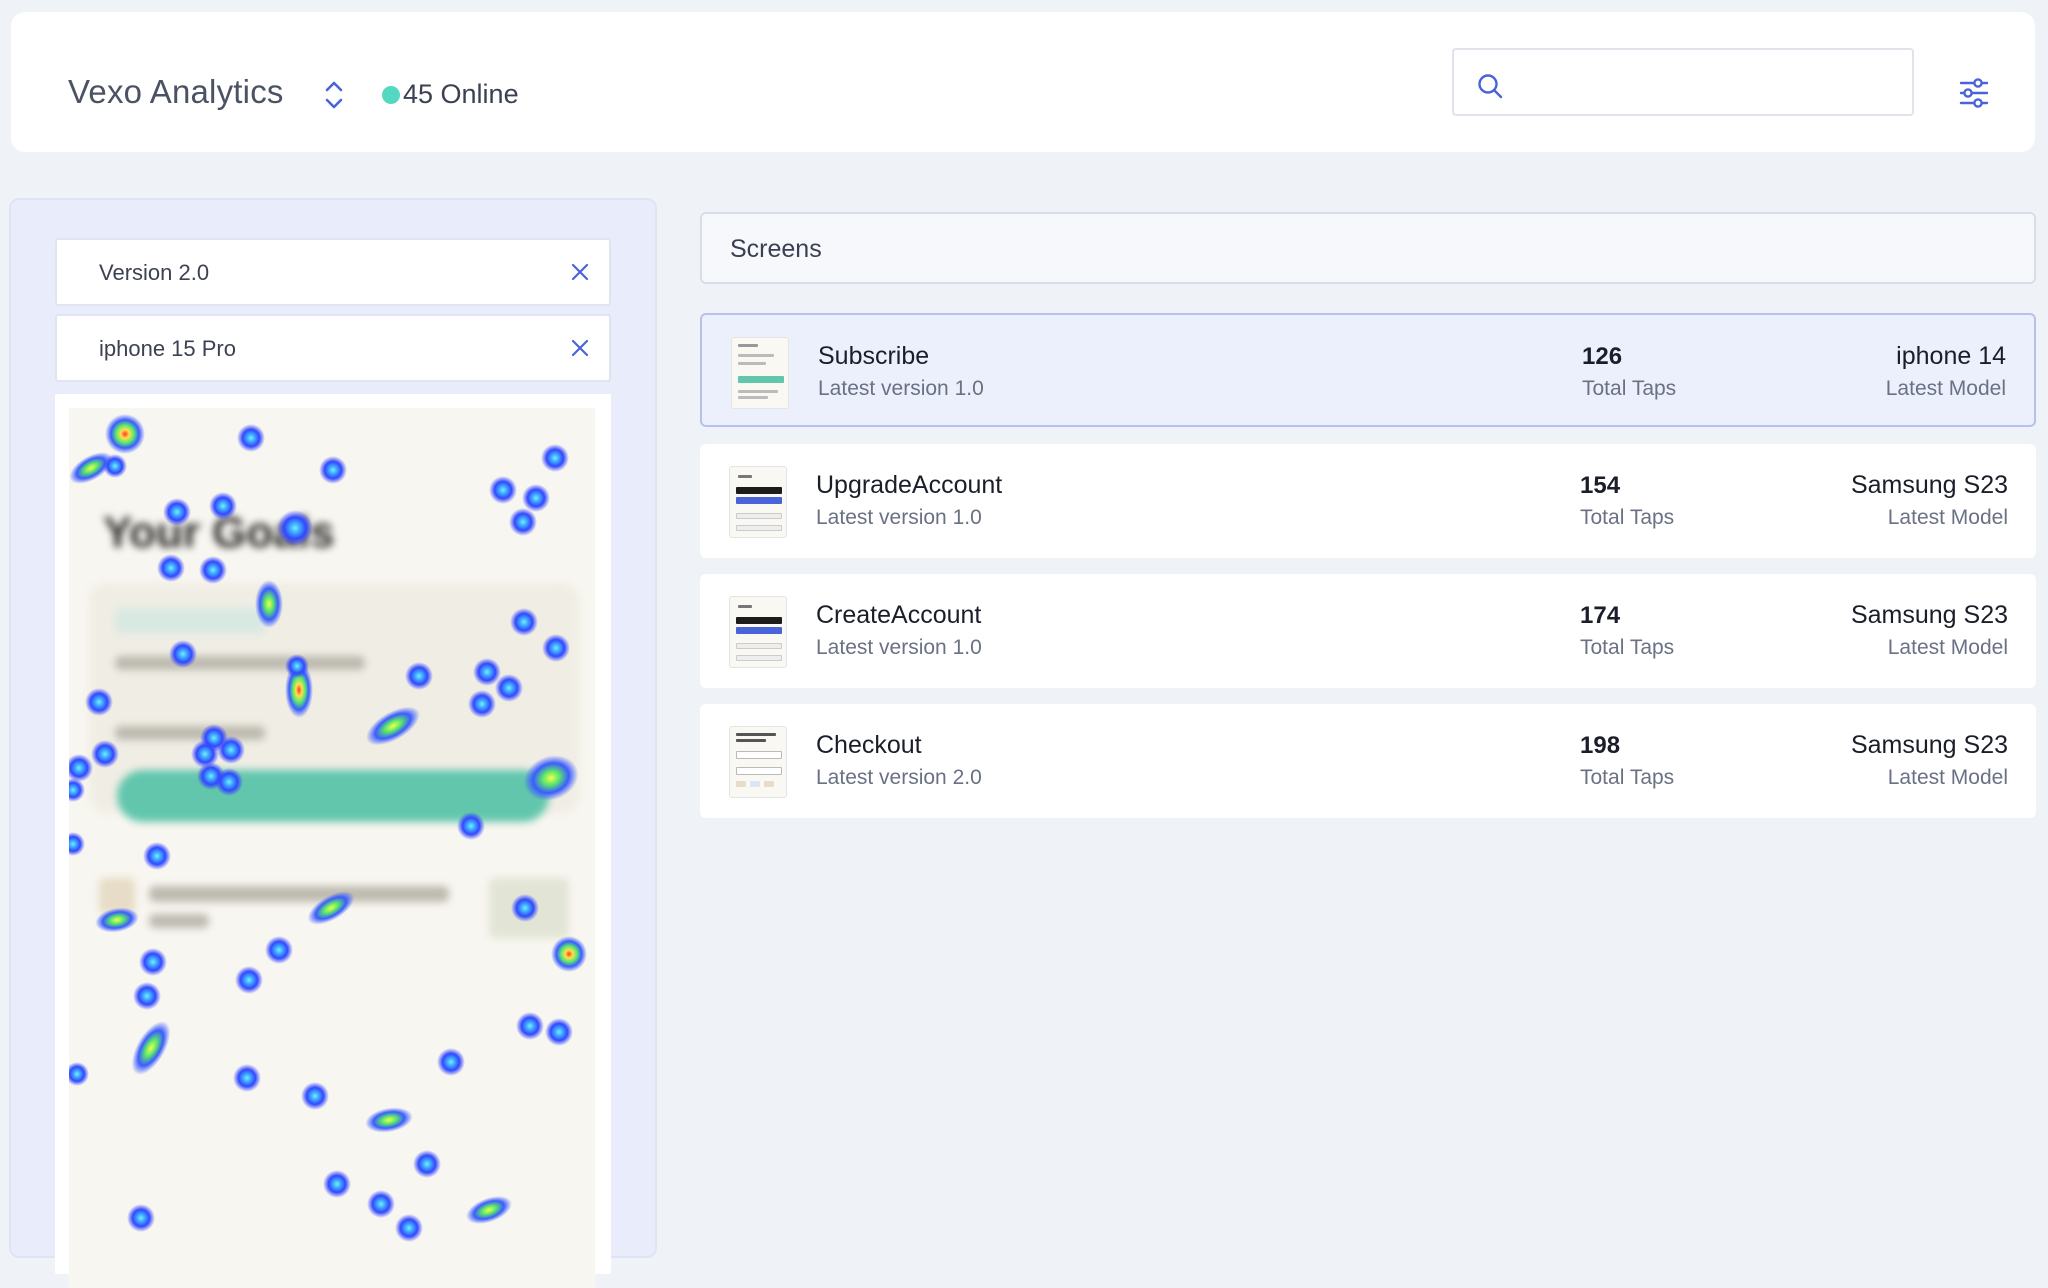 Image resolution: width=2048 pixels, height=1288 pixels. I want to click on chevron-up-down-icon, so click(334, 95).